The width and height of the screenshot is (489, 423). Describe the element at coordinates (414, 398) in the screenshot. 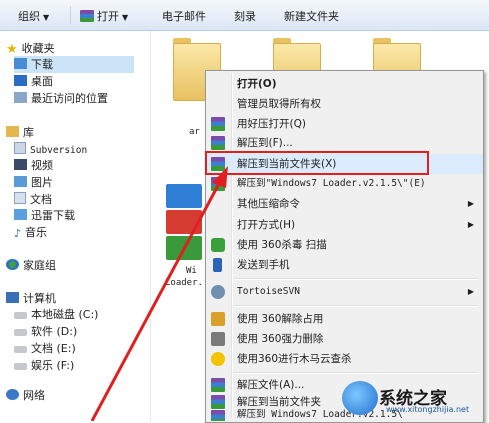

I see `watermark-logo: 系统之家 www.xitongzhijia.net` at that location.